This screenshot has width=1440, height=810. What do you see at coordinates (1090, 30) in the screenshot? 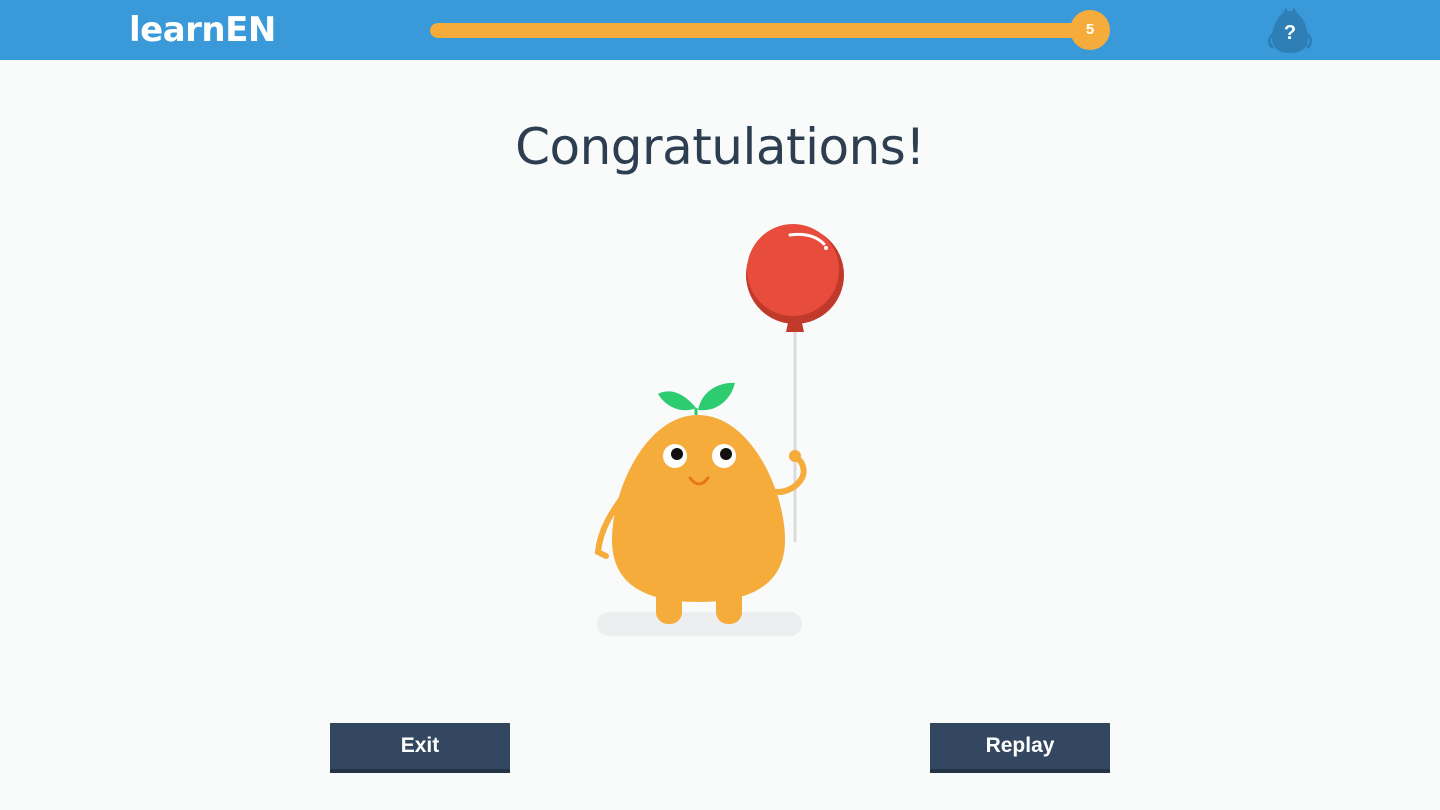
I see `progress-badge: 5` at bounding box center [1090, 30].